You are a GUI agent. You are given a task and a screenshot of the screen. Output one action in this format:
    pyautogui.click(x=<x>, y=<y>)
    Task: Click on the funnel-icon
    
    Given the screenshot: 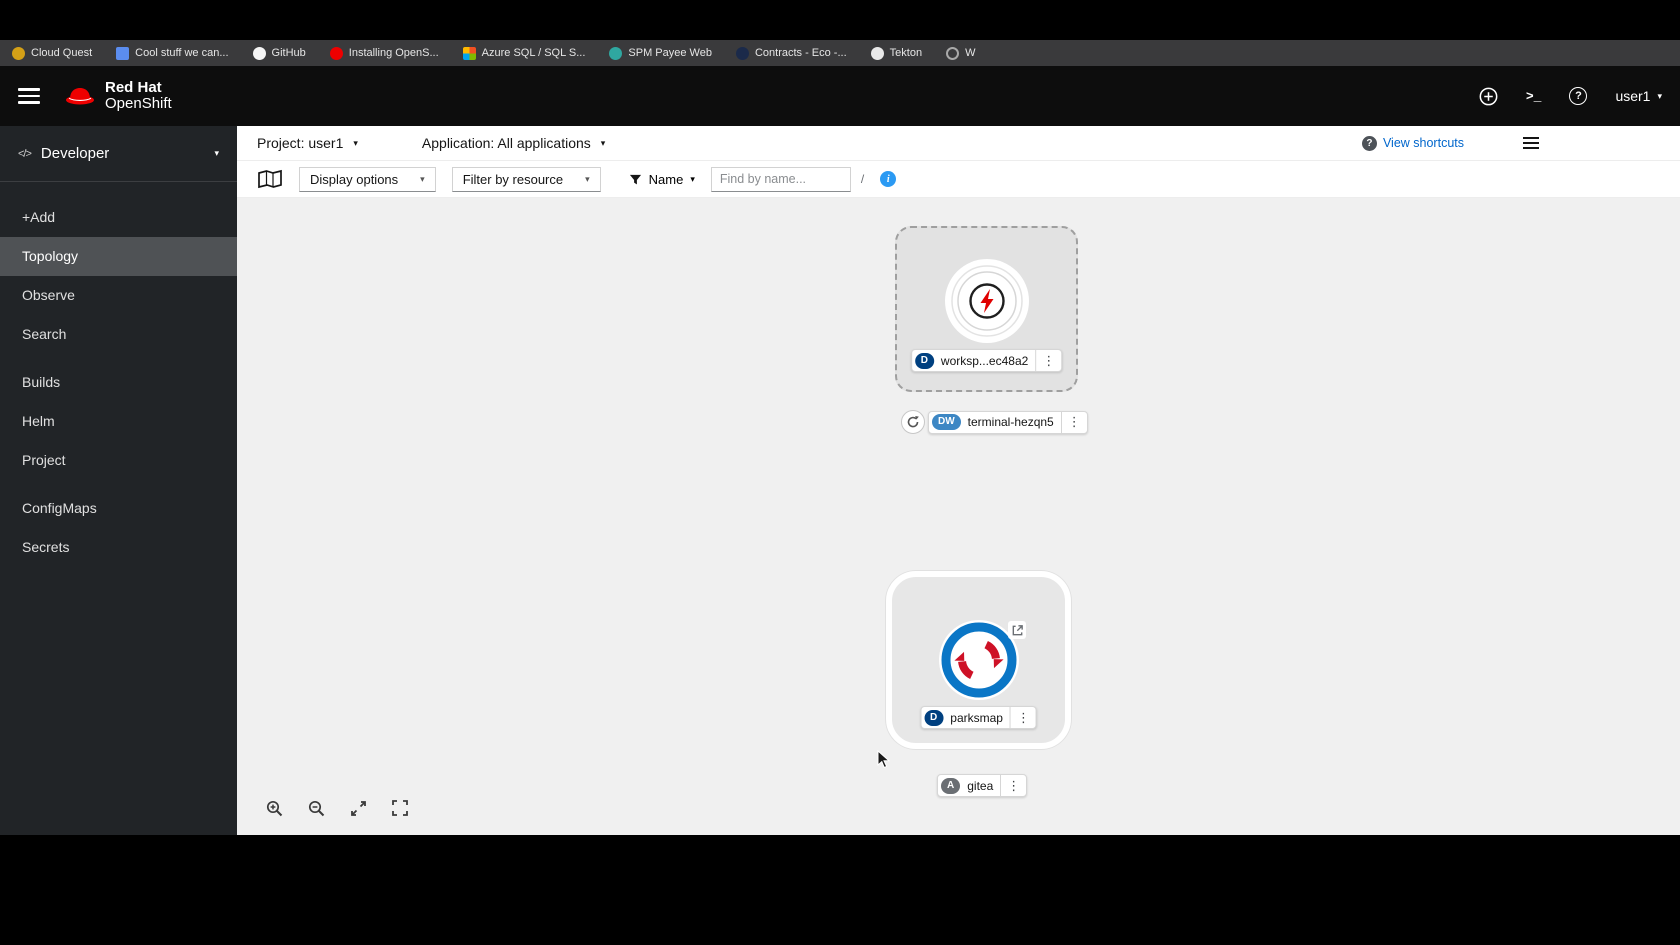 What is the action you would take?
    pyautogui.click(x=635, y=179)
    